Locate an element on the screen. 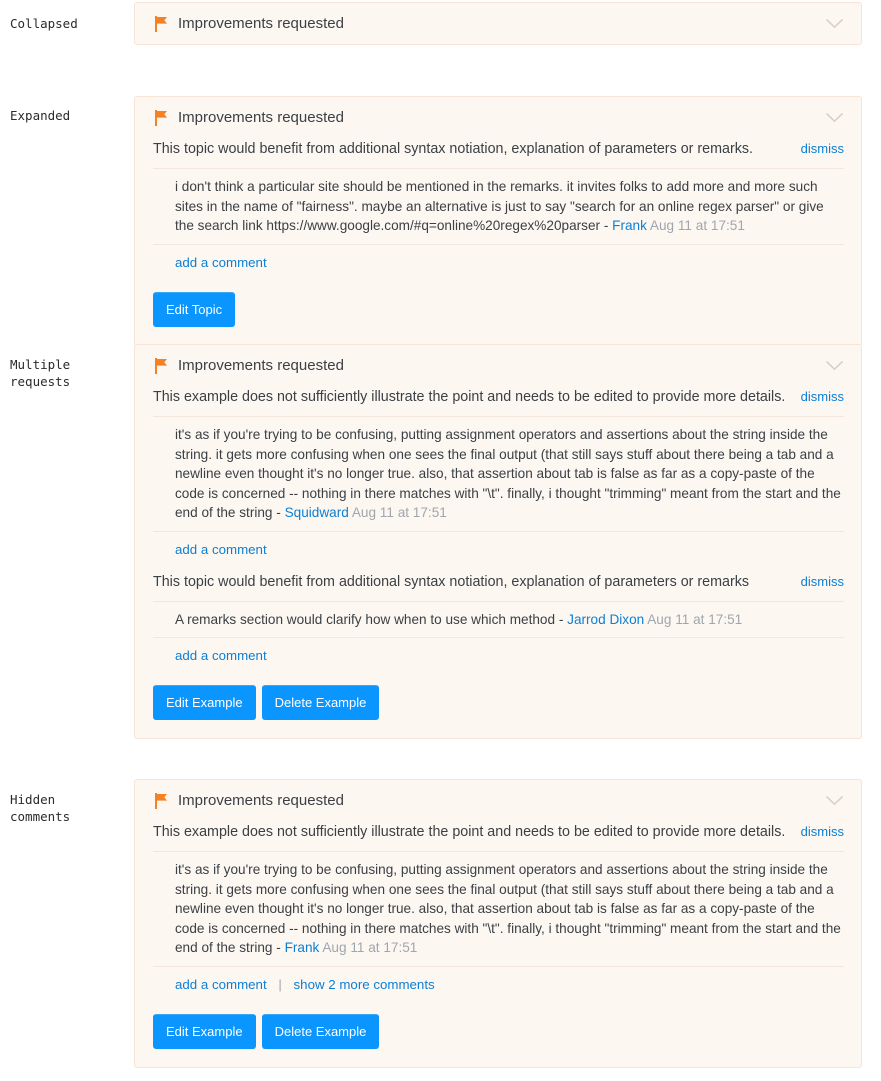 The image size is (881, 1081). comment-author: Jarrod Dixon is located at coordinates (605, 619).